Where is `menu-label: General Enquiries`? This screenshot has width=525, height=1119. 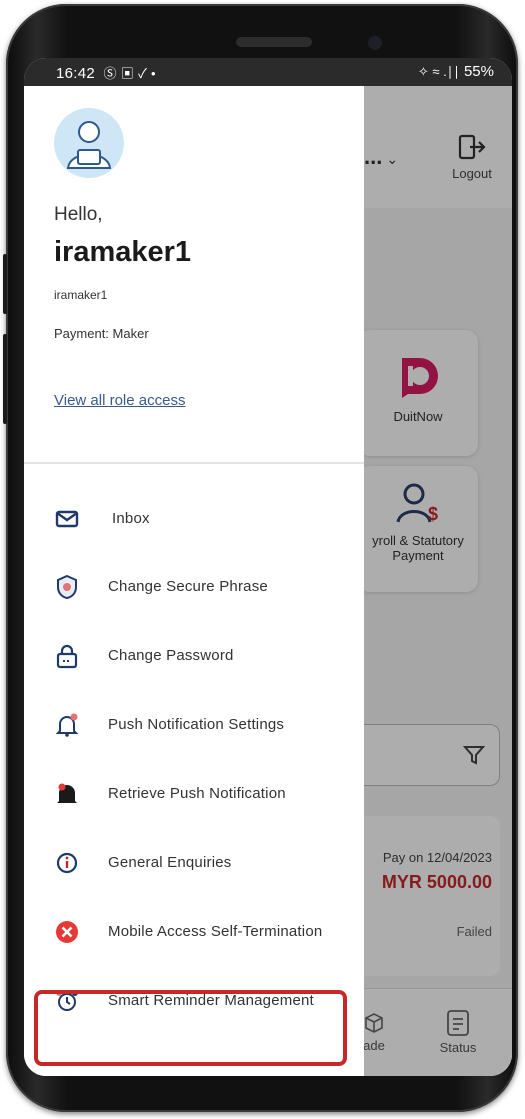
menu-label: General Enquiries is located at coordinates (170, 862).